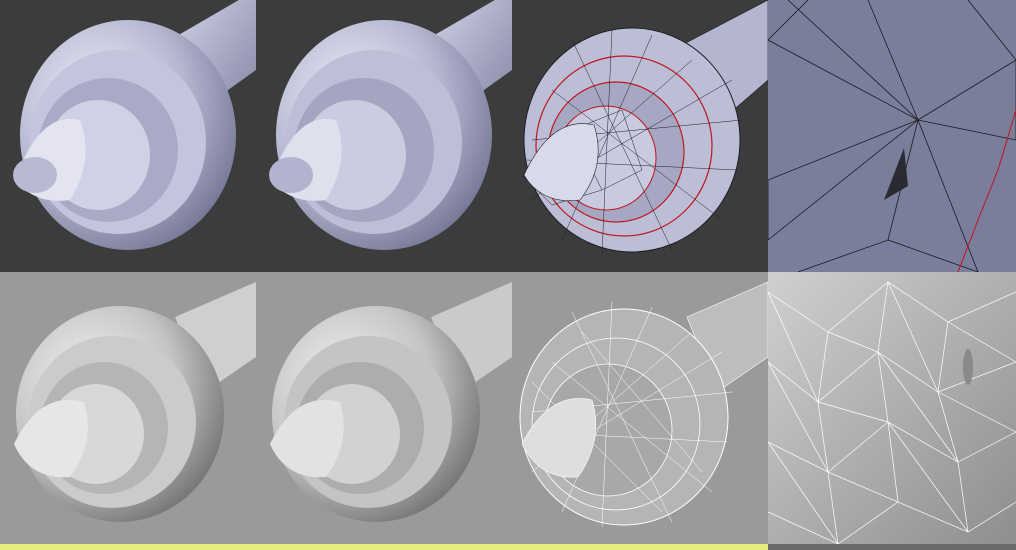 Image resolution: width=1016 pixels, height=550 pixels. Describe the element at coordinates (384, 547) in the screenshot. I see `accent-strip` at that location.